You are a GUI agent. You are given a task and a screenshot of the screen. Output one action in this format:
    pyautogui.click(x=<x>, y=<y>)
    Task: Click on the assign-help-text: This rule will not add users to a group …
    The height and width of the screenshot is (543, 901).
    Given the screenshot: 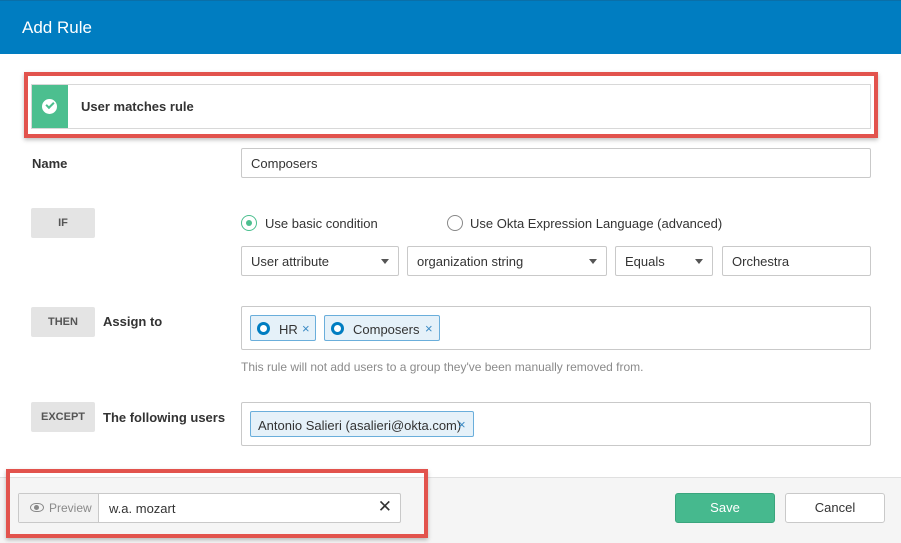 What is the action you would take?
    pyautogui.click(x=442, y=367)
    